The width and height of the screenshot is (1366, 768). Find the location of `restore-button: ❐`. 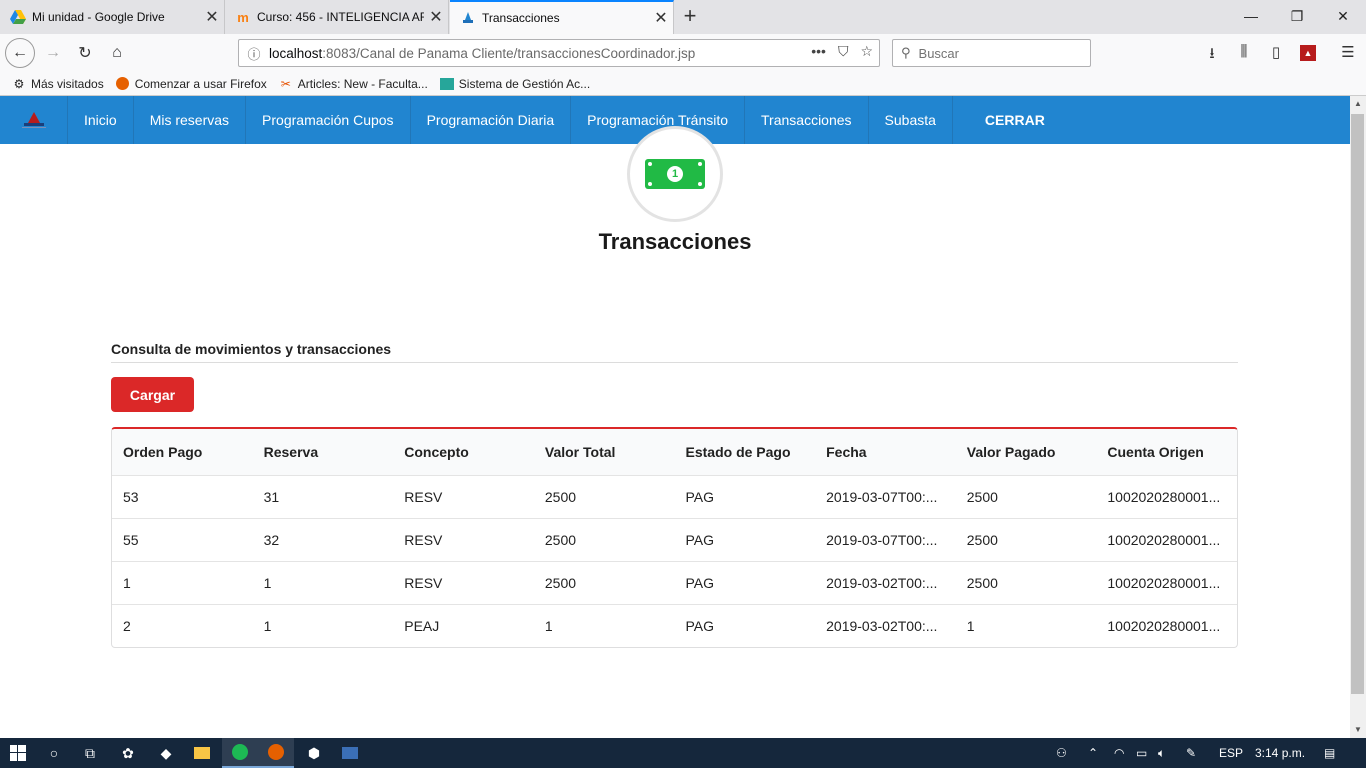

restore-button: ❐ is located at coordinates (1297, 17).